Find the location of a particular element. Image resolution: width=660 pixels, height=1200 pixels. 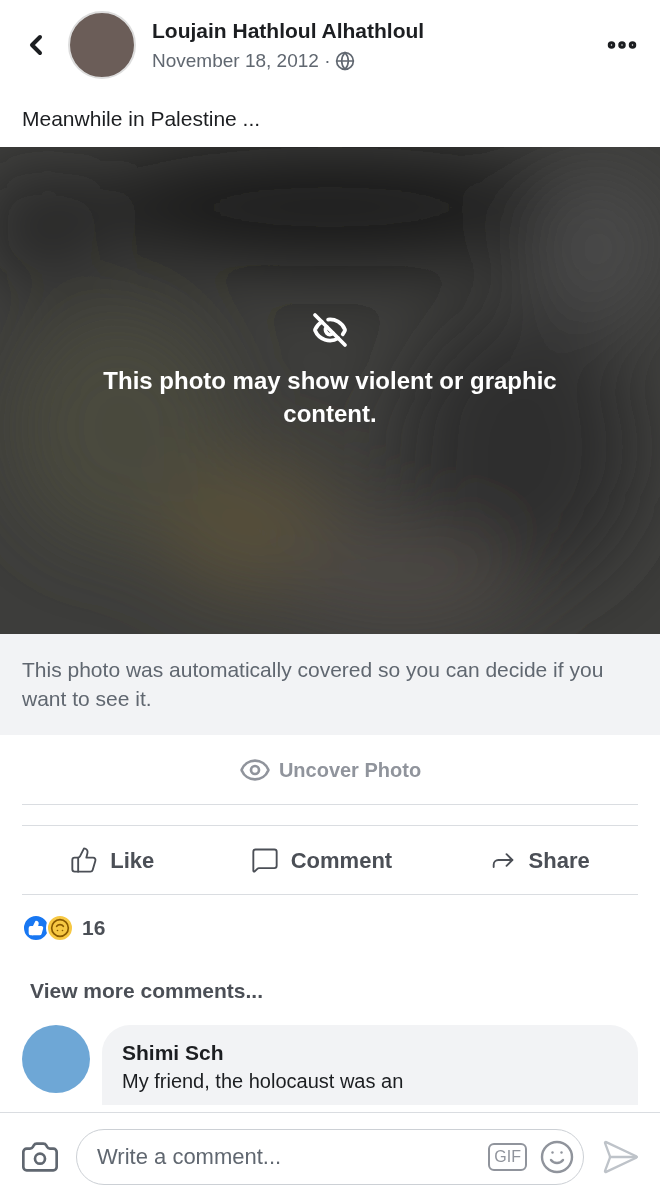

sad-reaction-icon is located at coordinates (60, 928).